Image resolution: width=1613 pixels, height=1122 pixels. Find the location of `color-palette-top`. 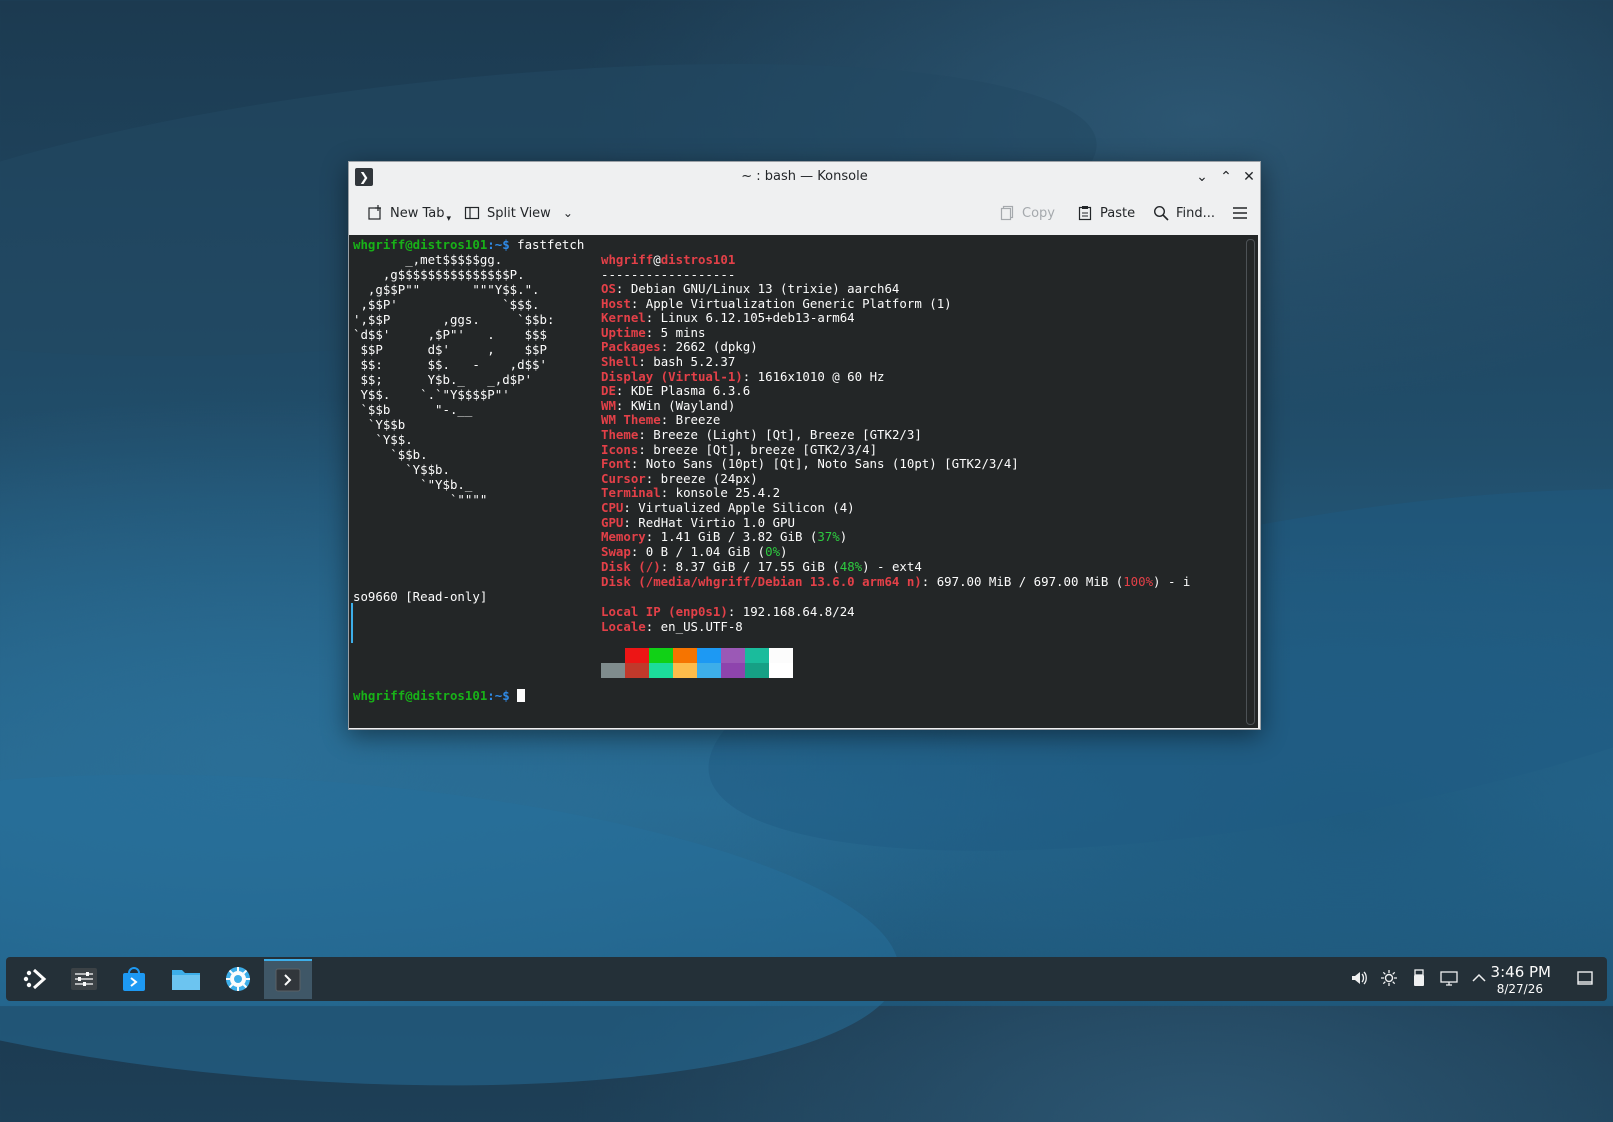

color-palette-top is located at coordinates (697, 655).